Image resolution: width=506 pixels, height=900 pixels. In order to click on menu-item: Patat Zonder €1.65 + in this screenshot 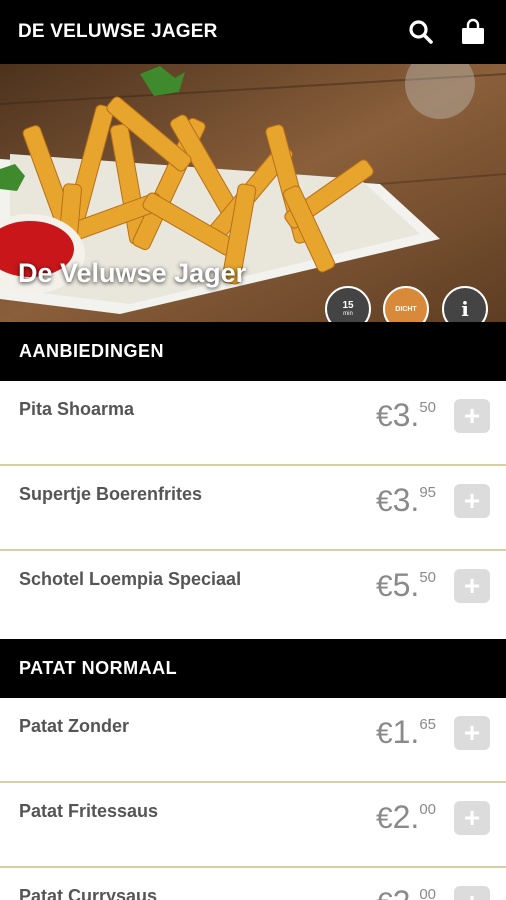, I will do `click(253, 740)`.